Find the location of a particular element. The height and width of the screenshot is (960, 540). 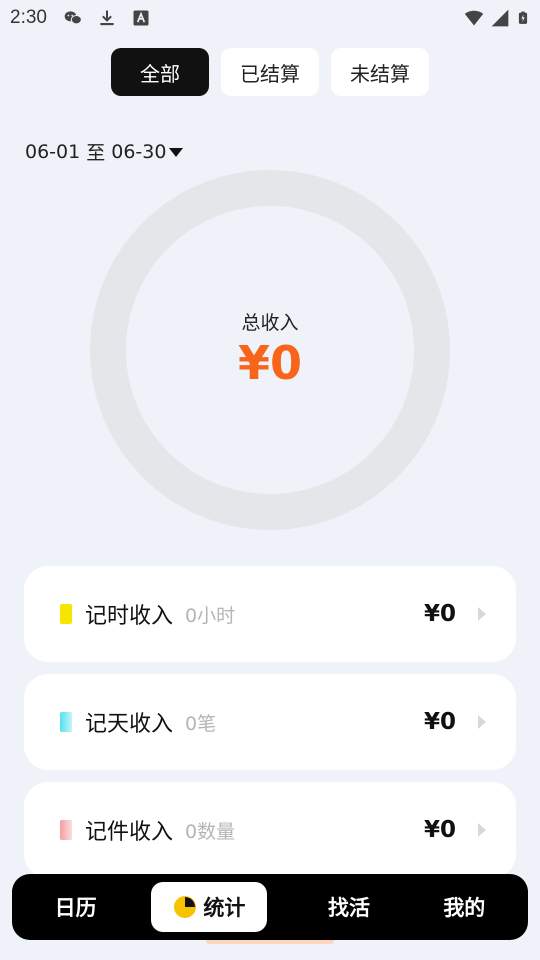

date-range-selector: 06-01 至 06-30 is located at coordinates (104, 151).